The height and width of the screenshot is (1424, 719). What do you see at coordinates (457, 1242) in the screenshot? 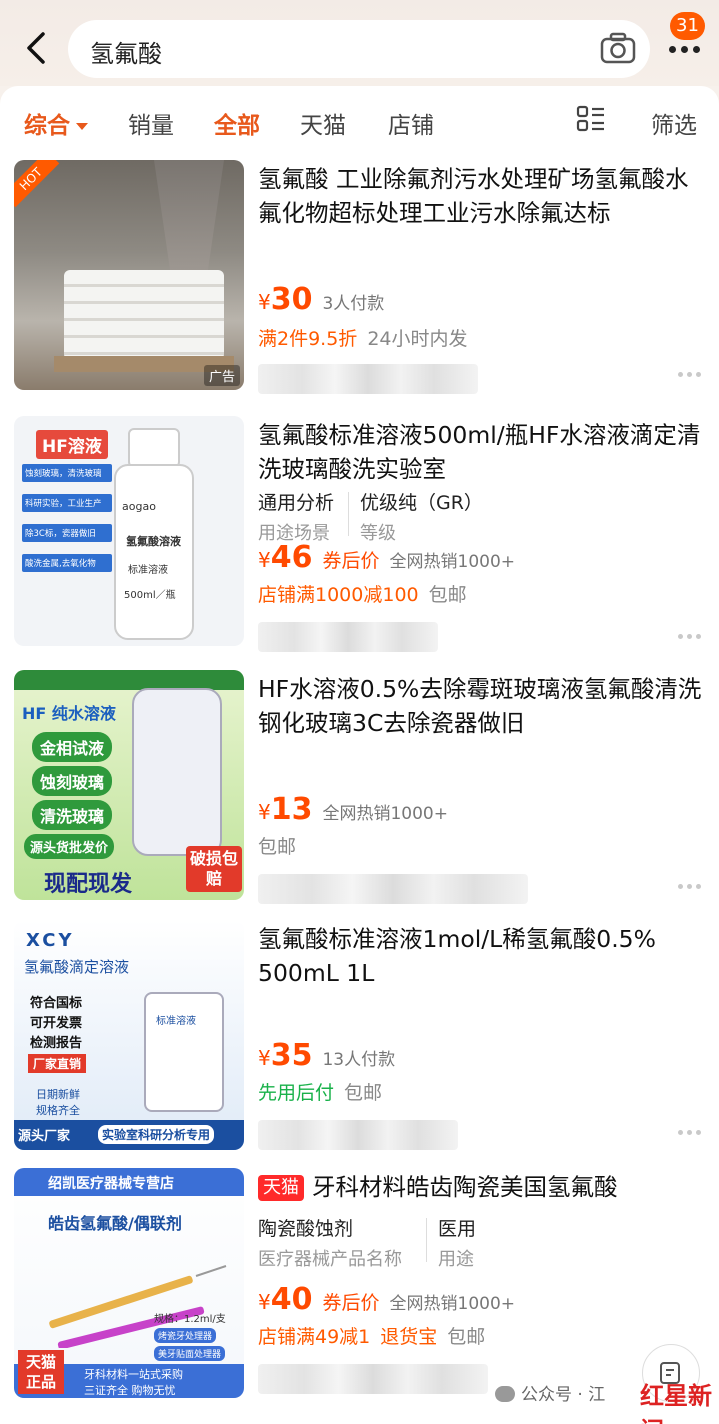
I see `attribute: 医用 用途` at bounding box center [457, 1242].